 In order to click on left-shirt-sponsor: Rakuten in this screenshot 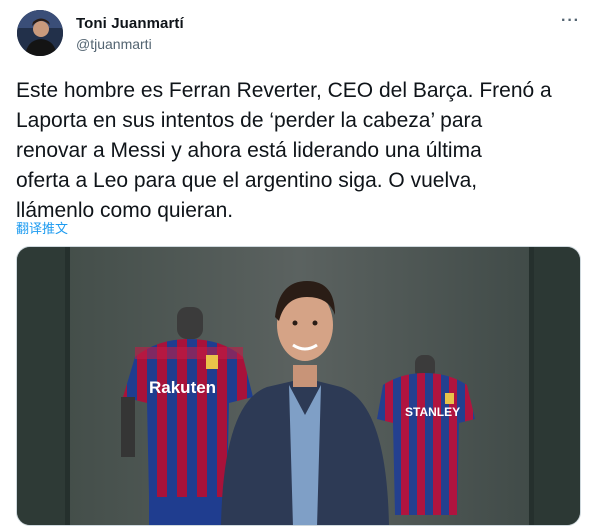, I will do `click(182, 387)`.